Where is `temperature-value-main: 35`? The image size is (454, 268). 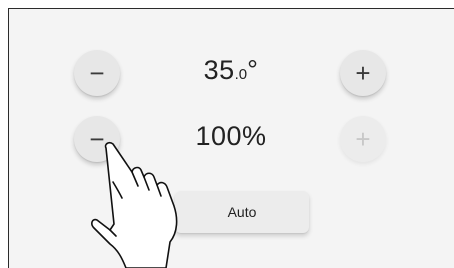
temperature-value-main: 35 is located at coordinates (219, 70).